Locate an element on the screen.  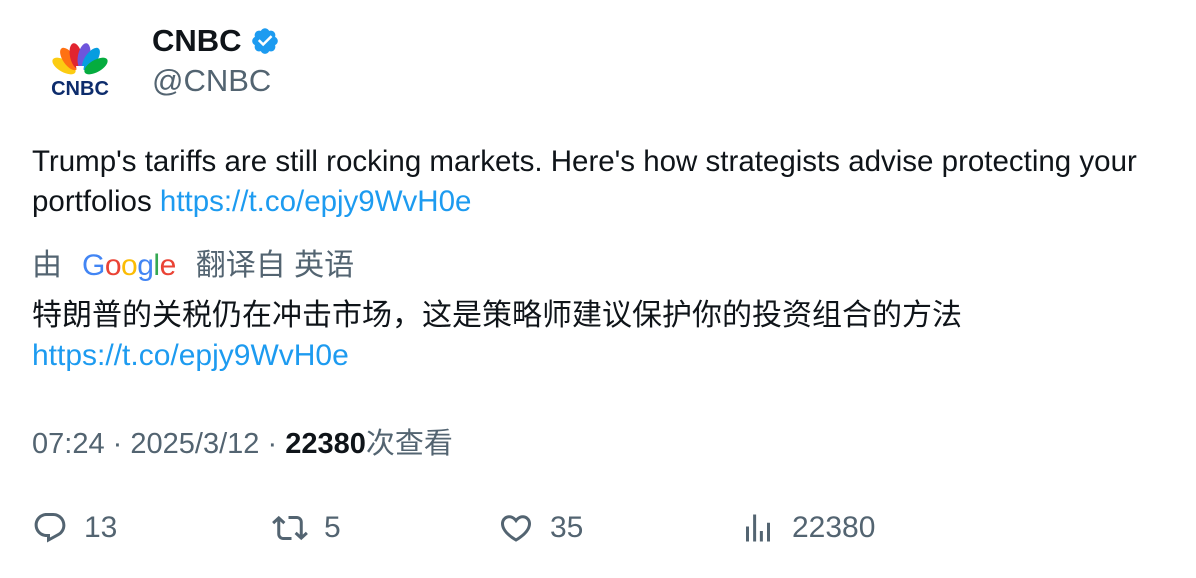
google-logo: Google is located at coordinates (129, 266).